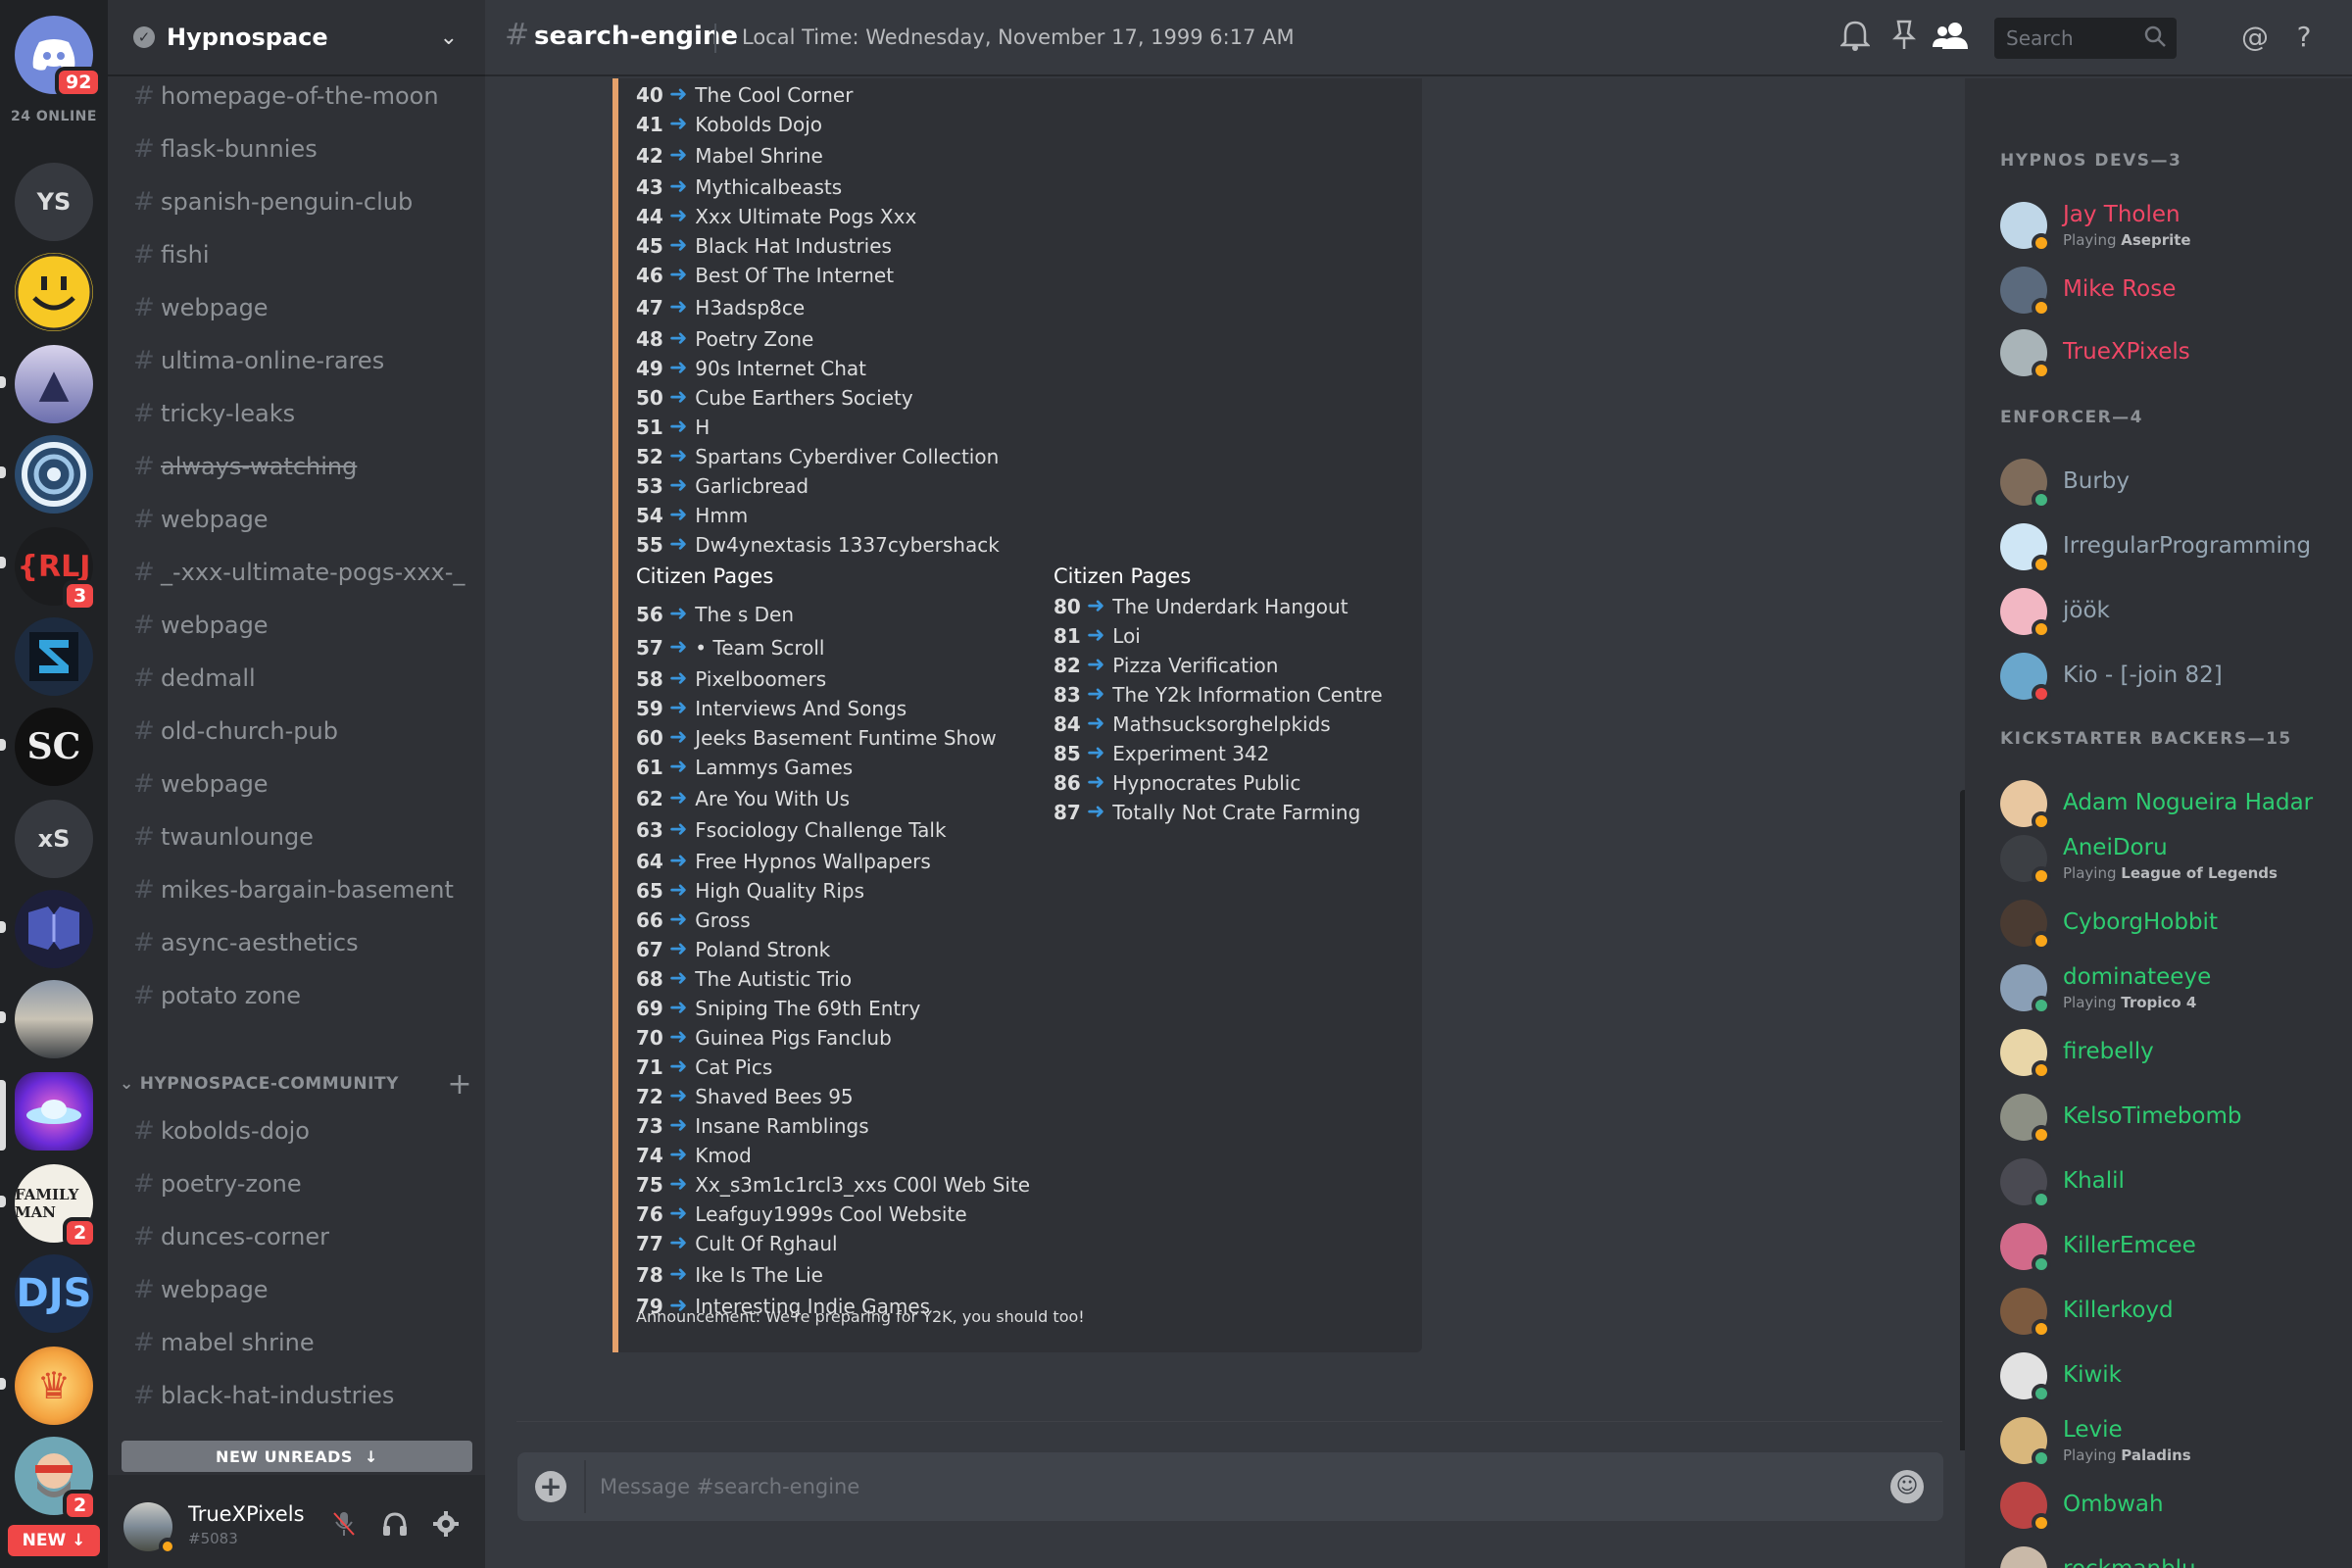 The width and height of the screenshot is (2352, 1568). Describe the element at coordinates (273, 201) in the screenshot. I see `channel-item: # spanish-penguin-club` at that location.